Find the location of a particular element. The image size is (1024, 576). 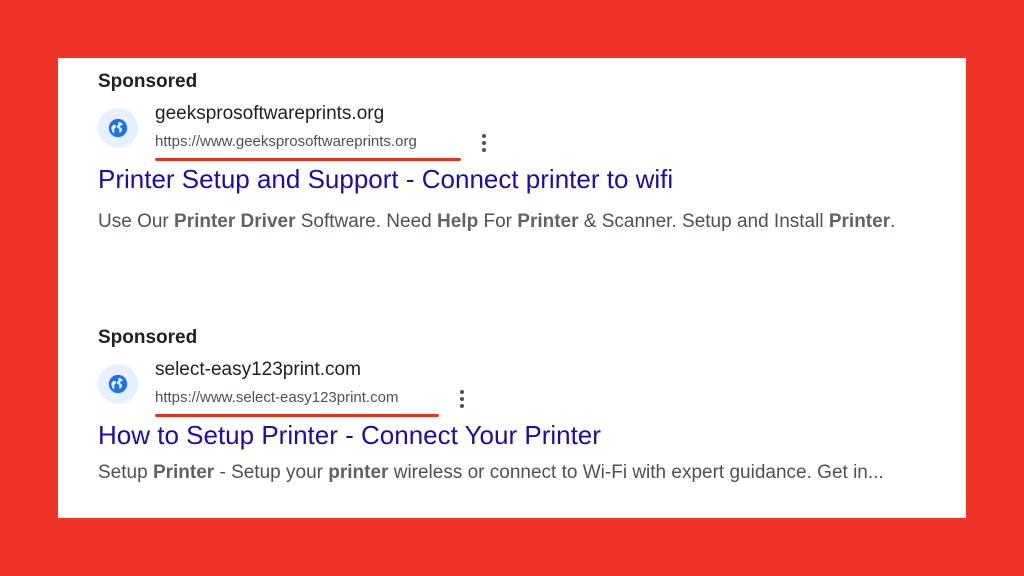

description-keyword: Printer Driver is located at coordinates (235, 221).